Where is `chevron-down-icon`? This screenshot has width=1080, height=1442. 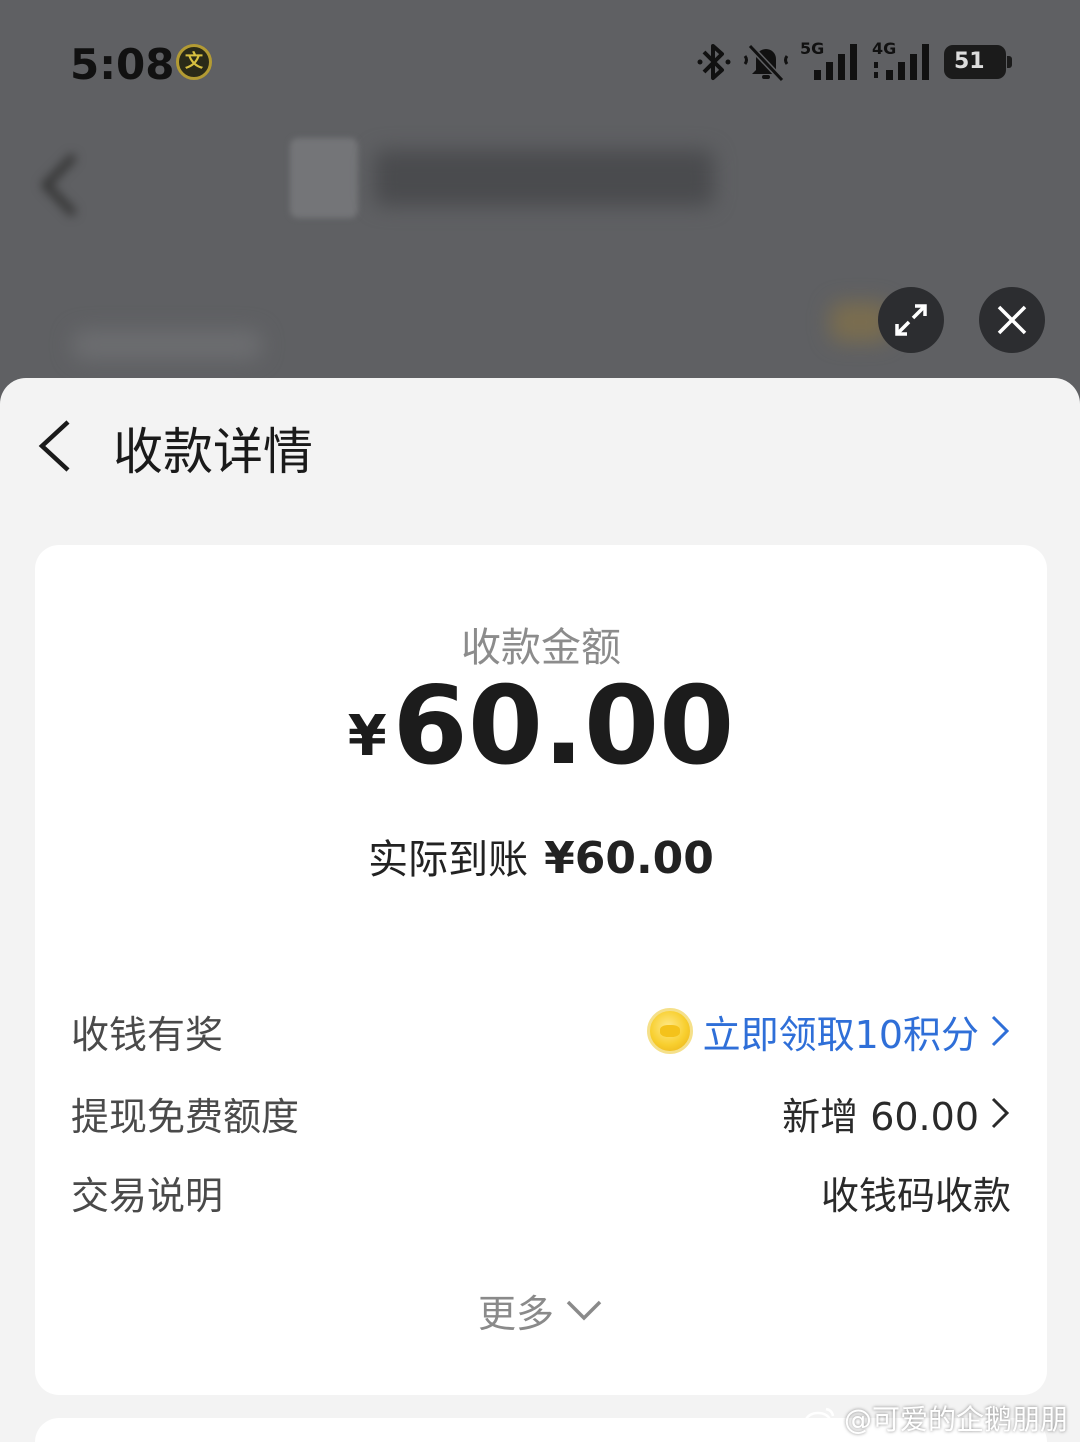
chevron-down-icon is located at coordinates (584, 1310).